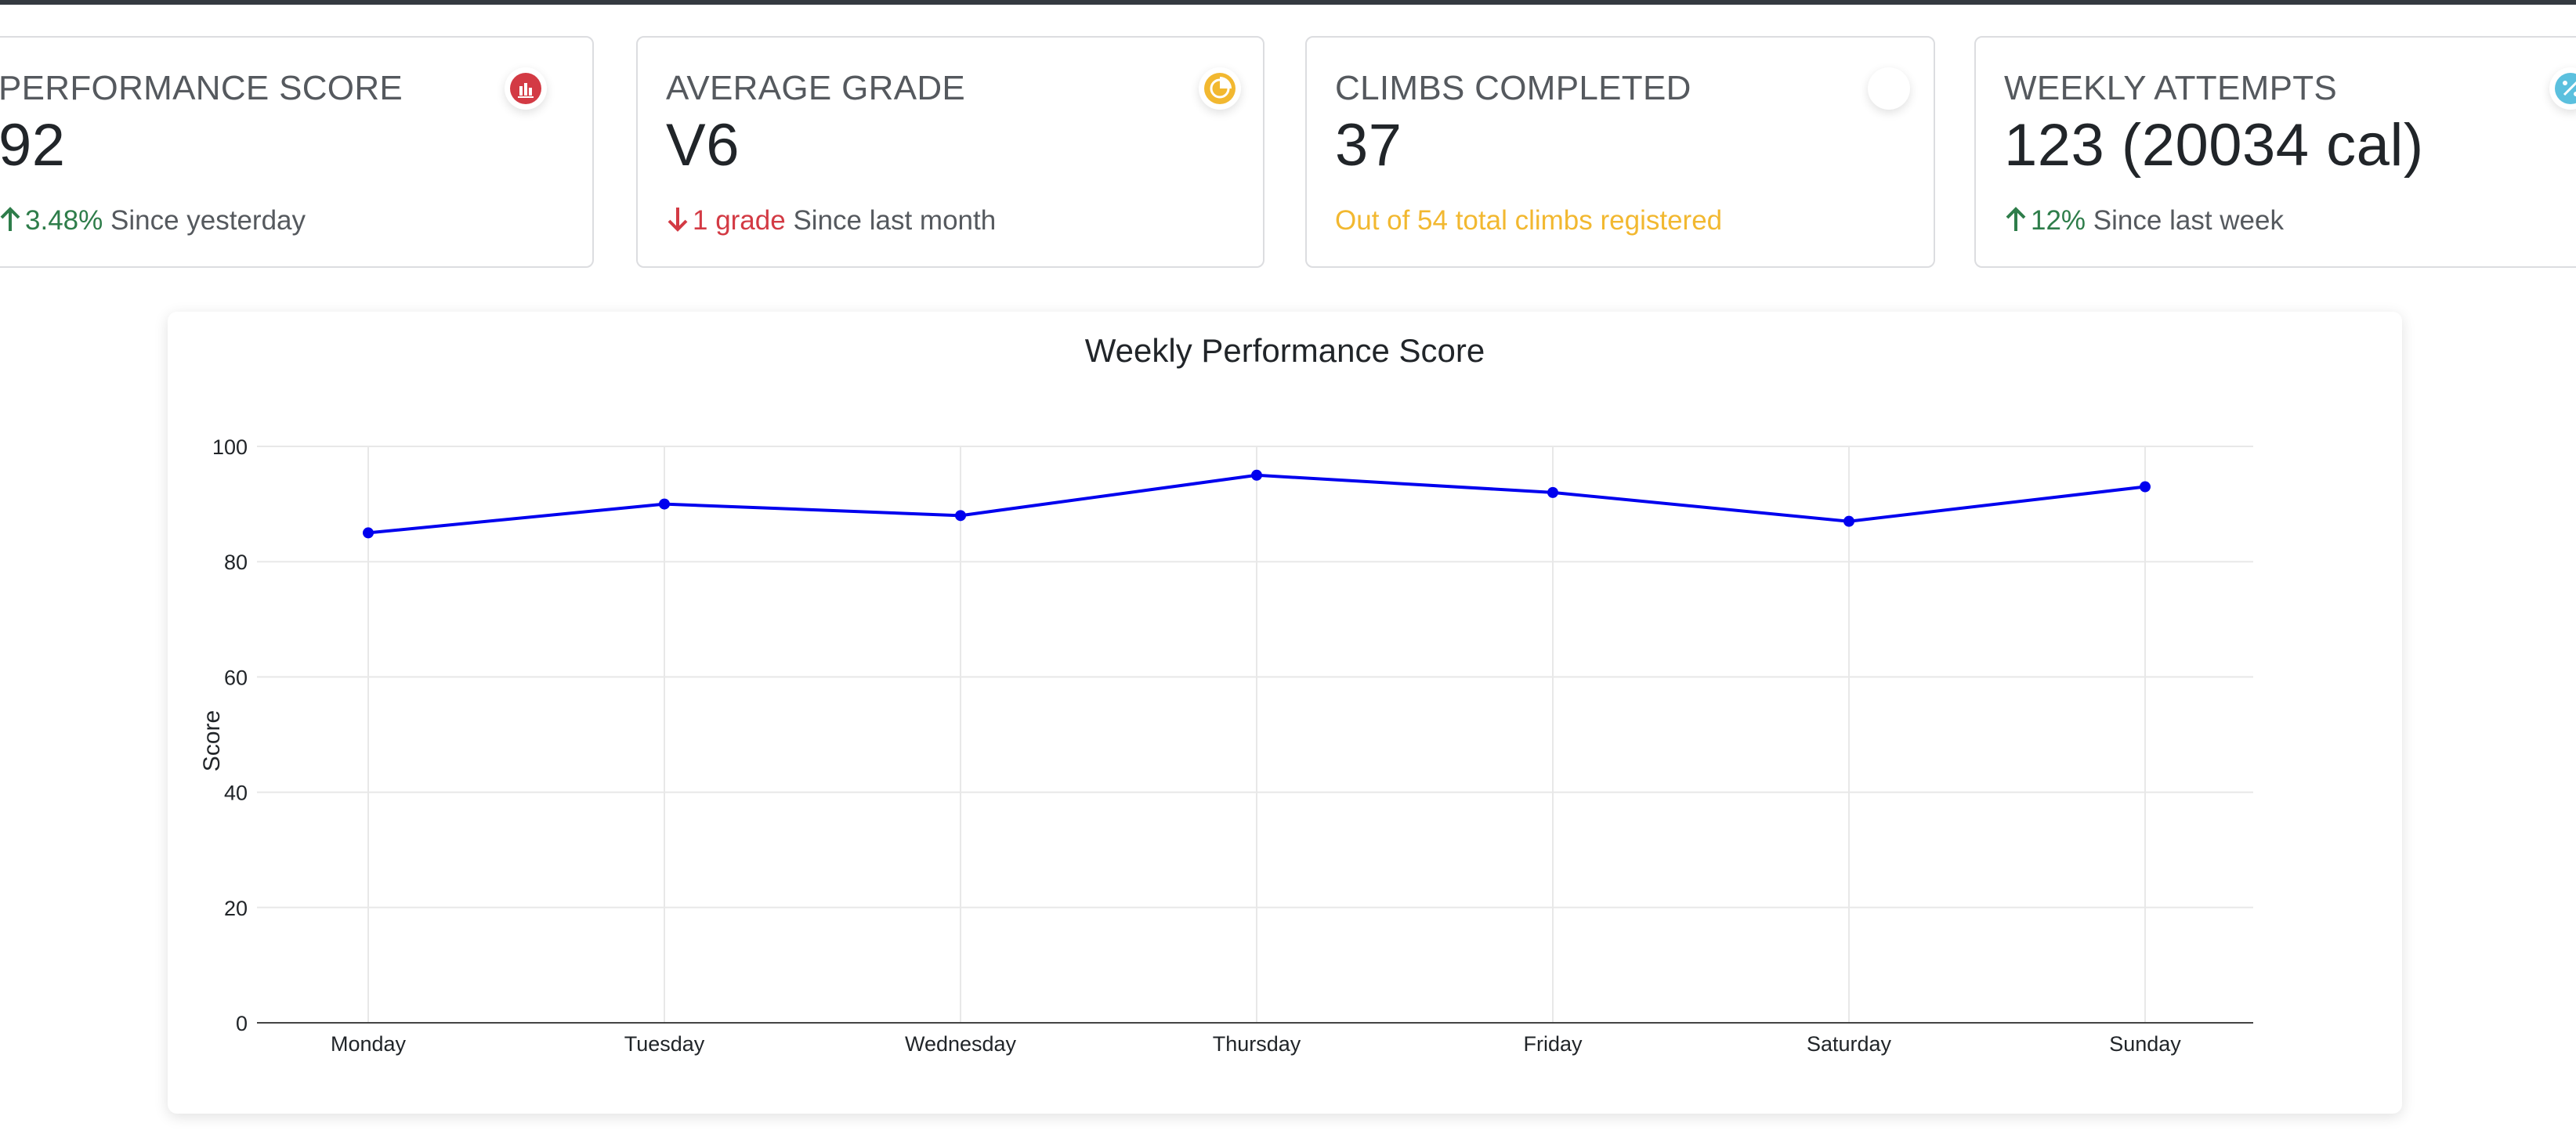 The width and height of the screenshot is (2576, 1134). What do you see at coordinates (242, 1023) in the screenshot?
I see `y-tick-label: 0` at bounding box center [242, 1023].